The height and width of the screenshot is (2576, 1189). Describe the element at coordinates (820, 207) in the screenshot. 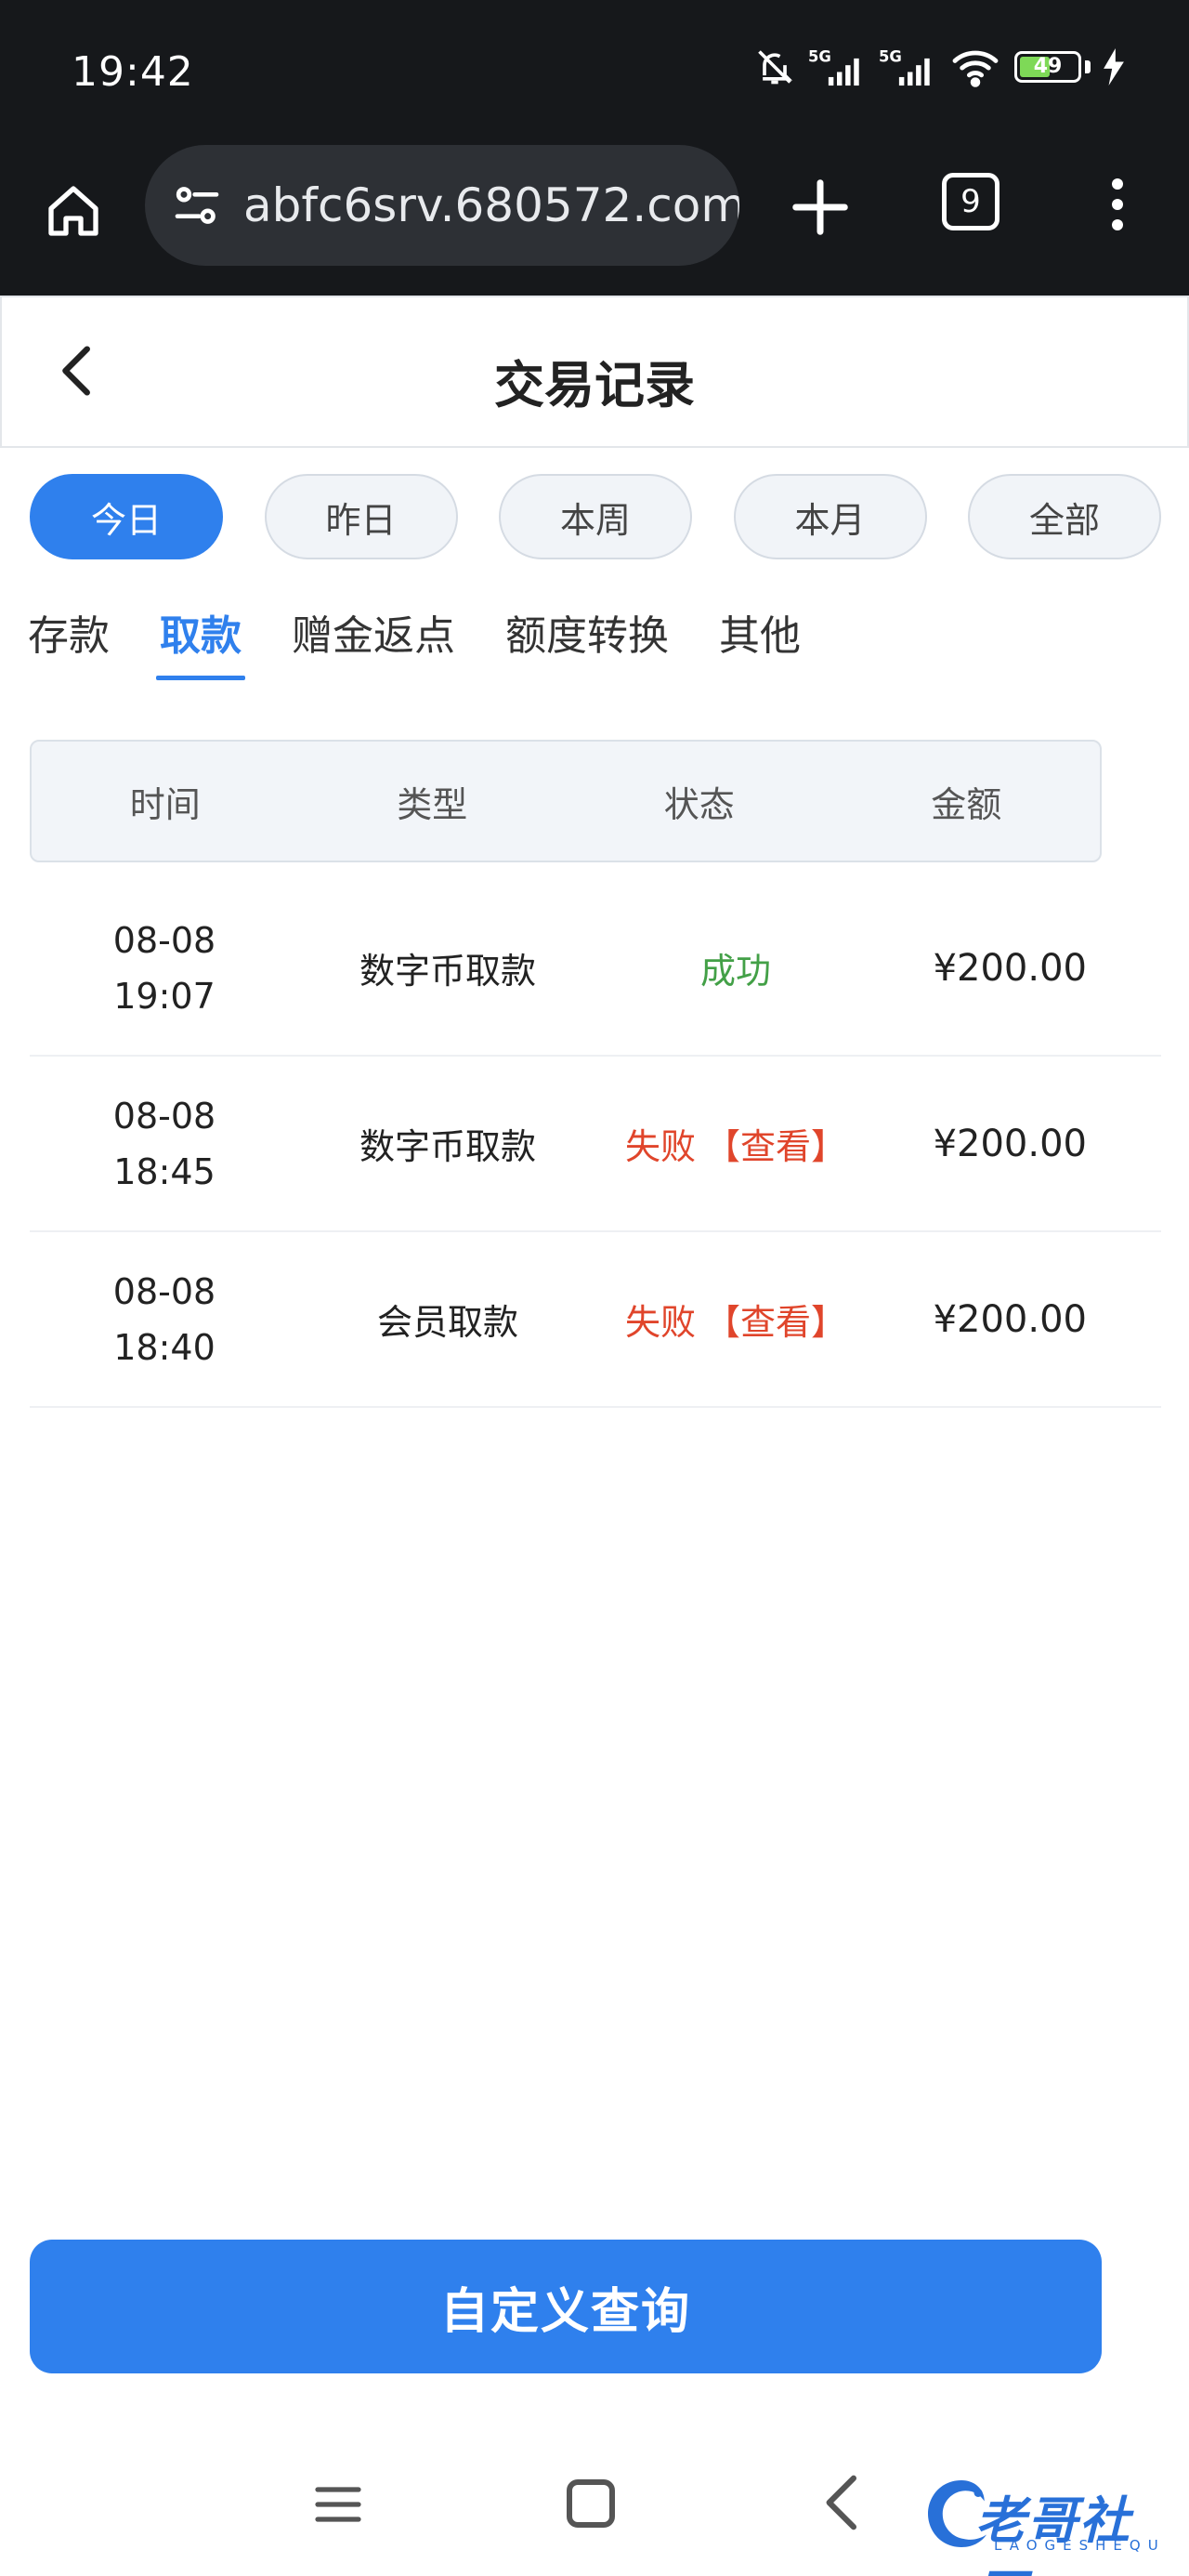

I see `new-tab-icon` at that location.